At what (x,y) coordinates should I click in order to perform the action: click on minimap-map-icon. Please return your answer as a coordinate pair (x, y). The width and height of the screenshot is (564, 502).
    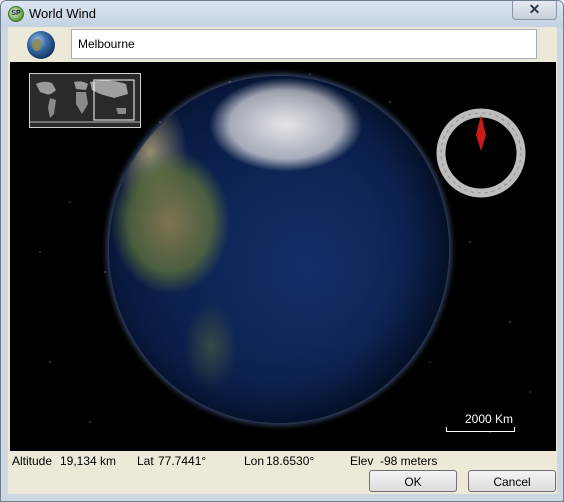
    Looking at the image, I should click on (85, 100).